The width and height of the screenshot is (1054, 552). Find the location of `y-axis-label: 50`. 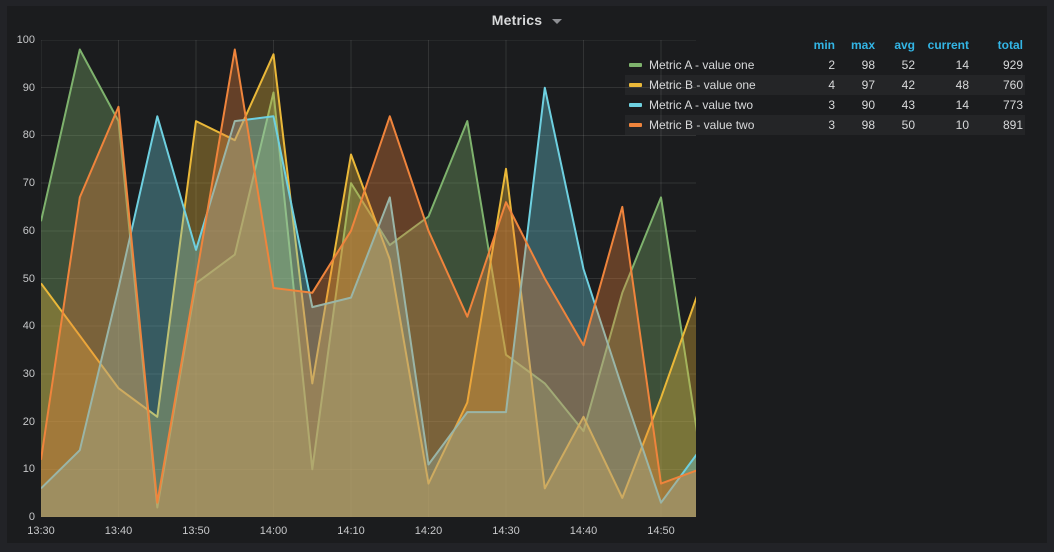

y-axis-label: 50 is located at coordinates (28, 278).